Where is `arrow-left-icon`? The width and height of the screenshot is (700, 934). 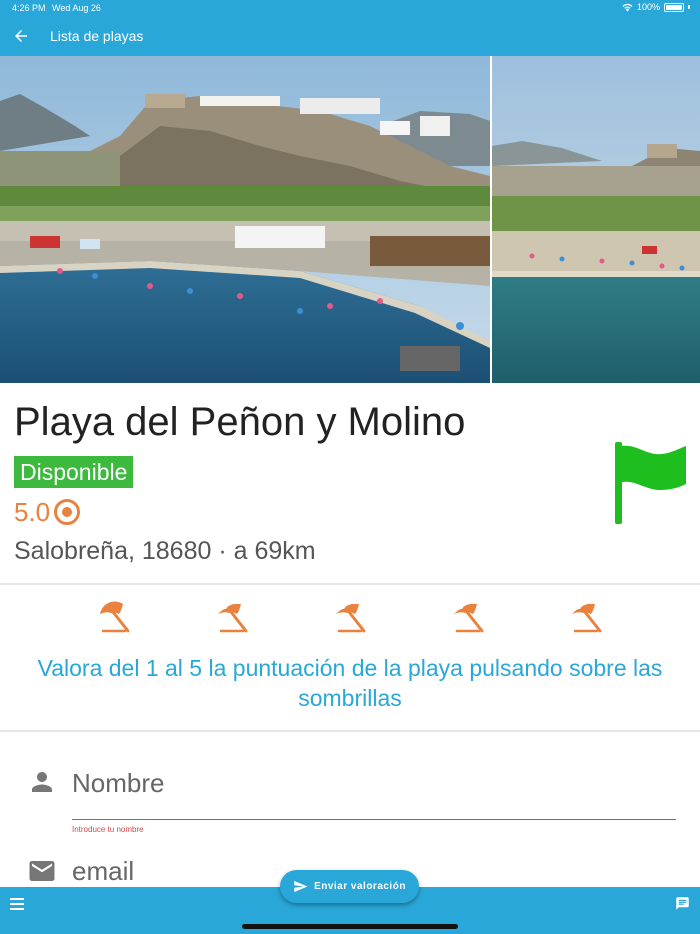
arrow-left-icon is located at coordinates (21, 36).